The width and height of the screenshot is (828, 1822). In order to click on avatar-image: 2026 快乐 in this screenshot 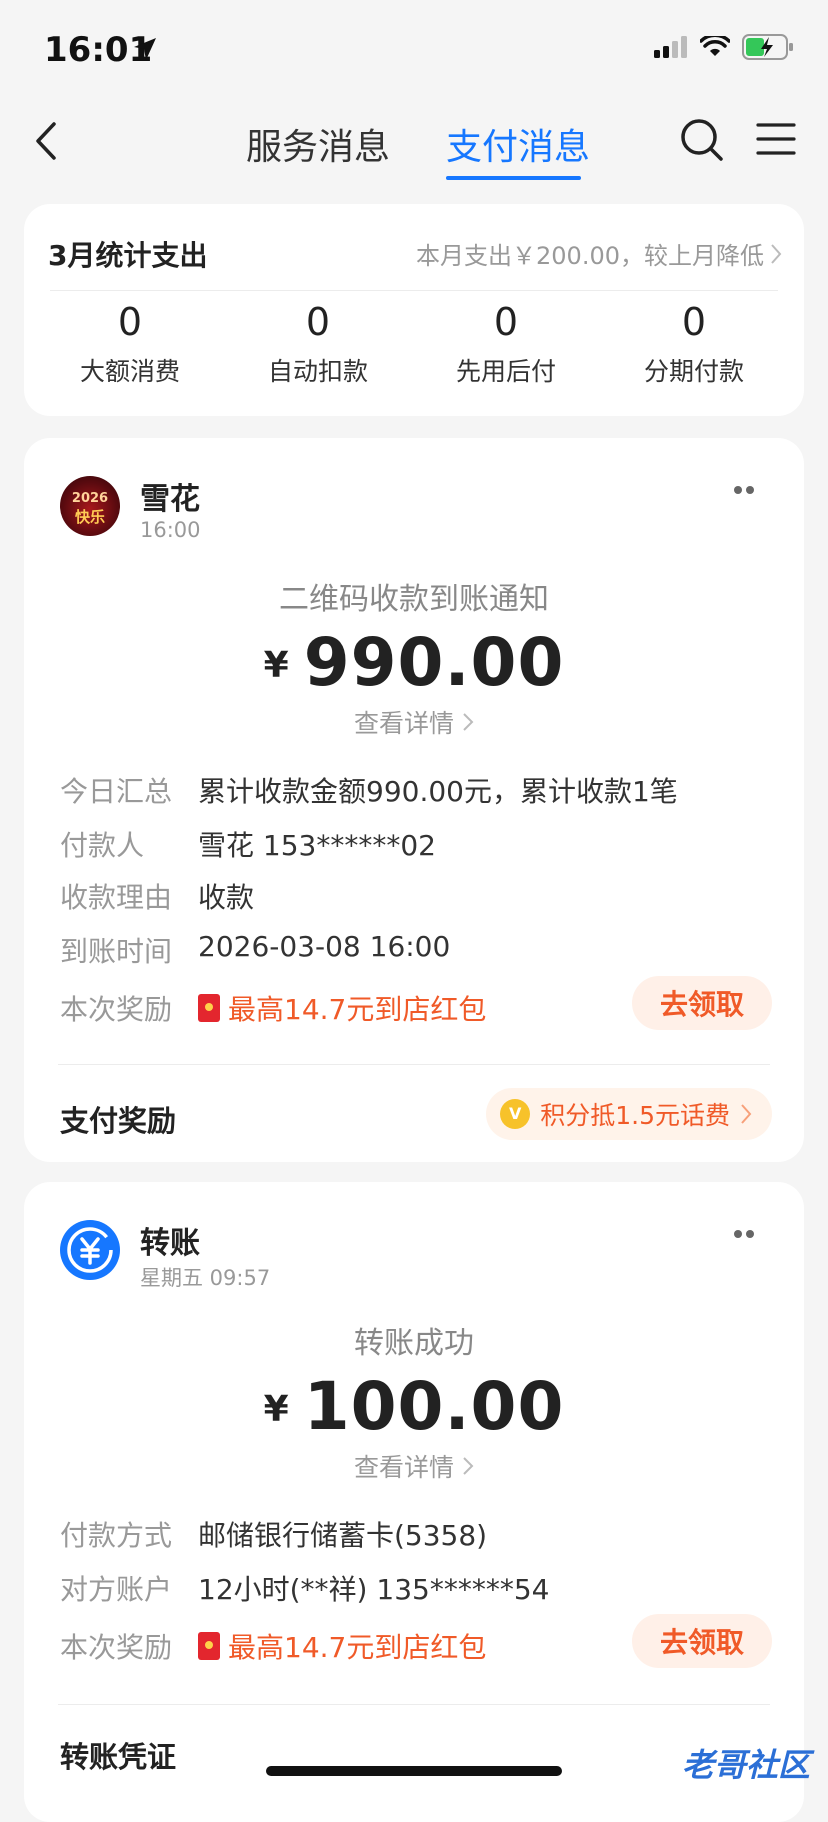, I will do `click(90, 508)`.